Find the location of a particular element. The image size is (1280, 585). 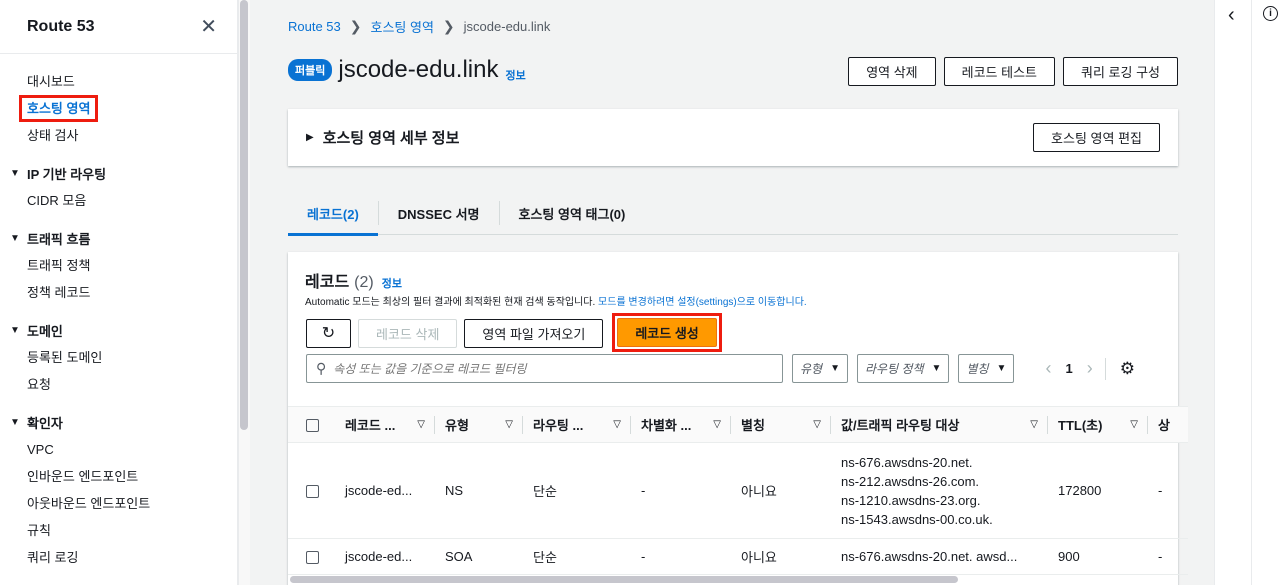

chevron-right-icon: › is located at coordinates (1090, 368).